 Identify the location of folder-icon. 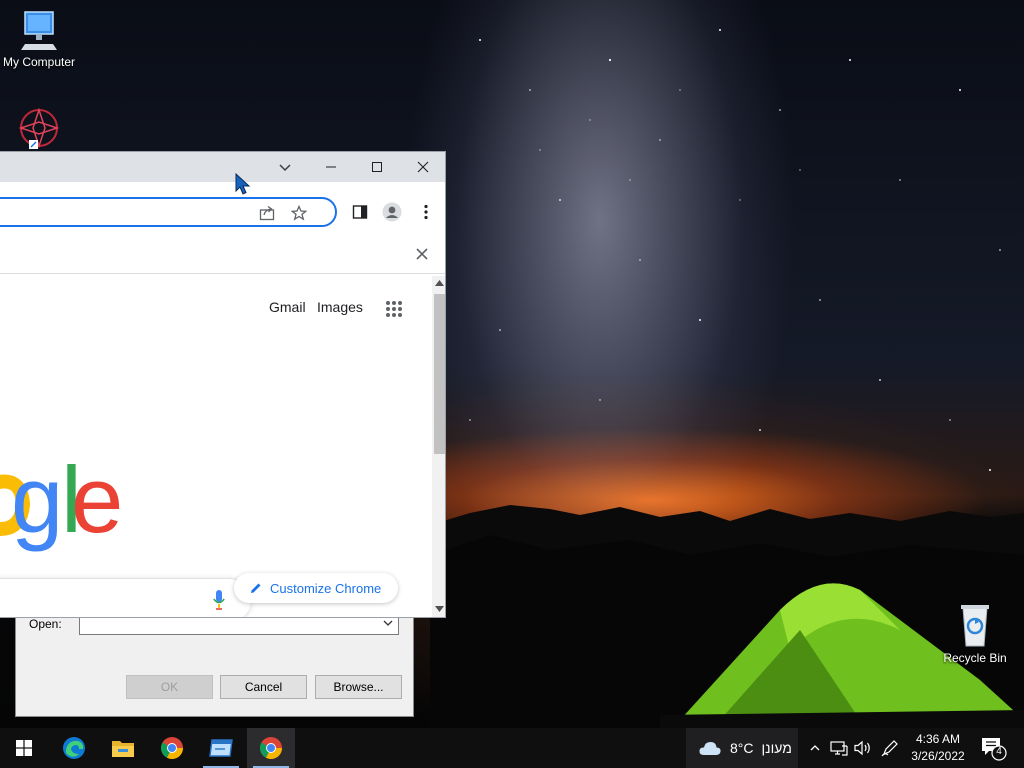
(123, 749).